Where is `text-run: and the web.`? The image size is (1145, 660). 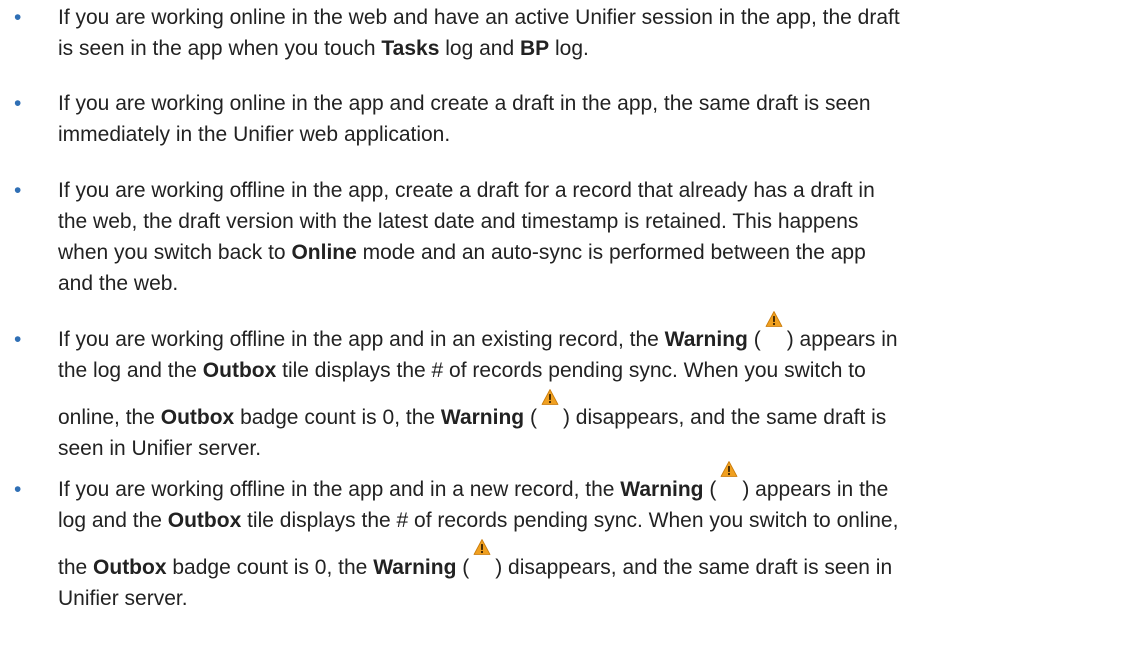 text-run: and the web. is located at coordinates (118, 283).